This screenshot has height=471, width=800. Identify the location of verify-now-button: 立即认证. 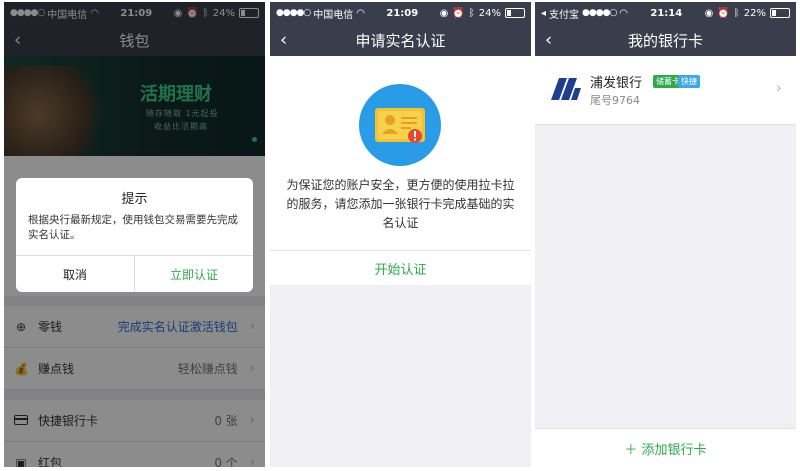
(194, 274).